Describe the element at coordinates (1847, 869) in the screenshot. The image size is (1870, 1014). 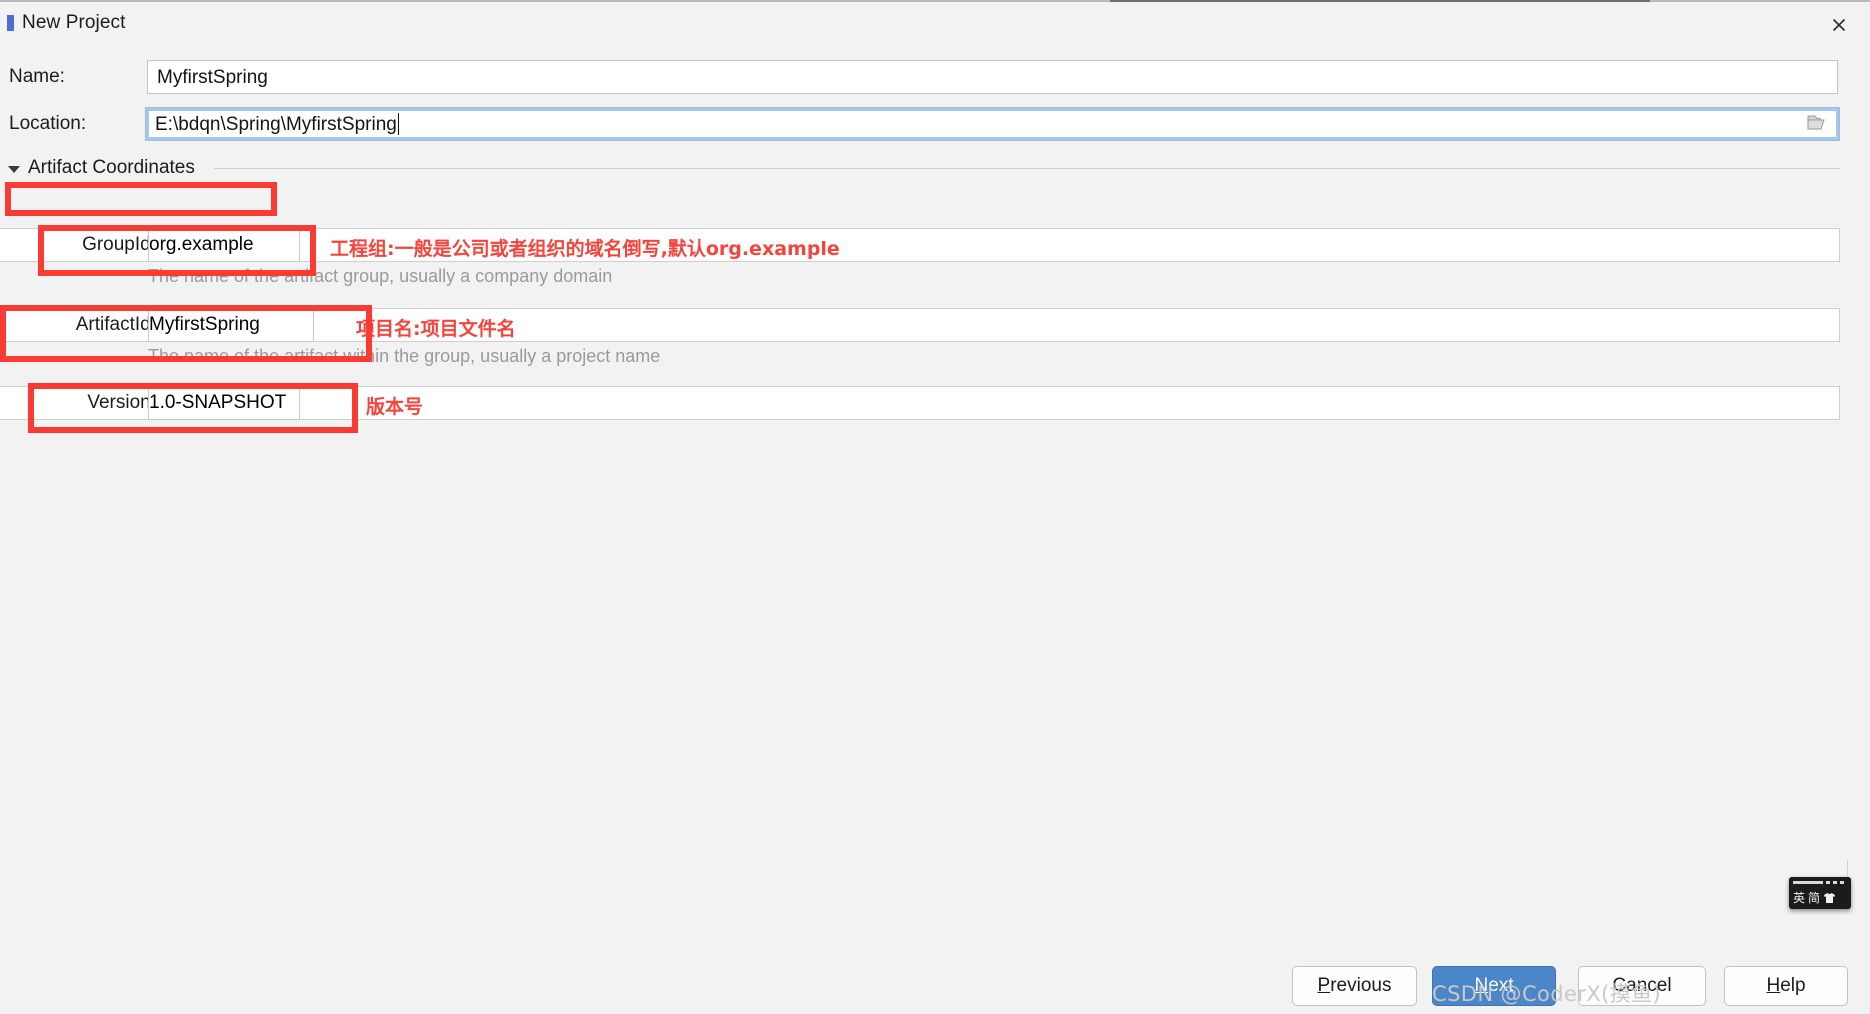
I see `ime-anchor-line` at that location.